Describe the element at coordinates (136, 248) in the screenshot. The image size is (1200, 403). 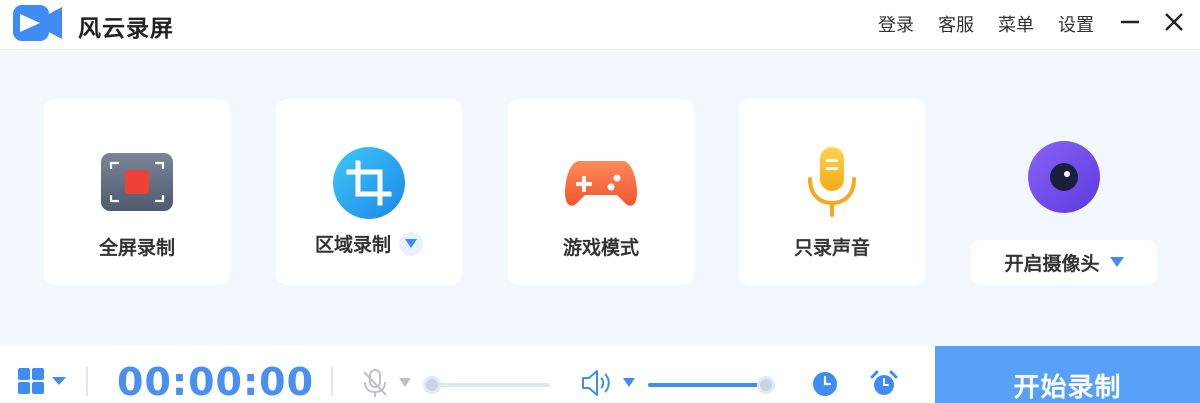
I see `mode-label-fullscreen: 全屏录制` at that location.